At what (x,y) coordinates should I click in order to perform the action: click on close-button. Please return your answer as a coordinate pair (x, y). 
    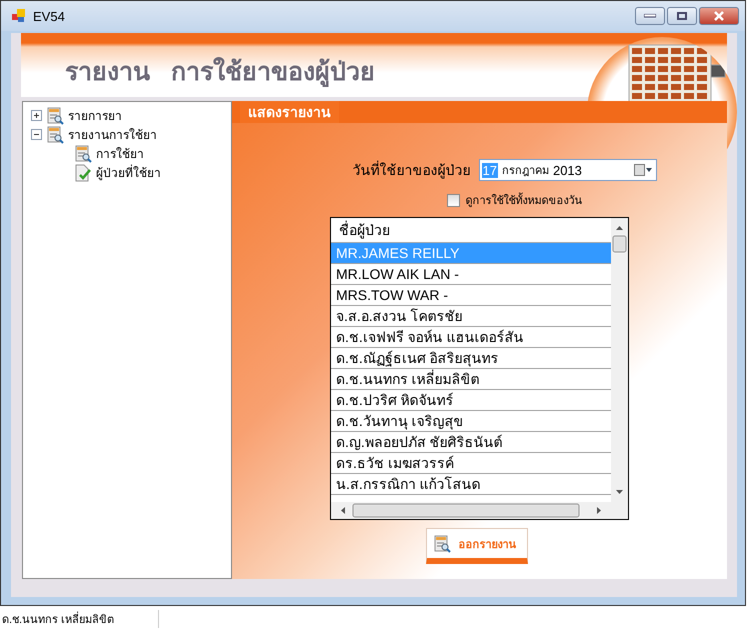
    Looking at the image, I should click on (719, 16).